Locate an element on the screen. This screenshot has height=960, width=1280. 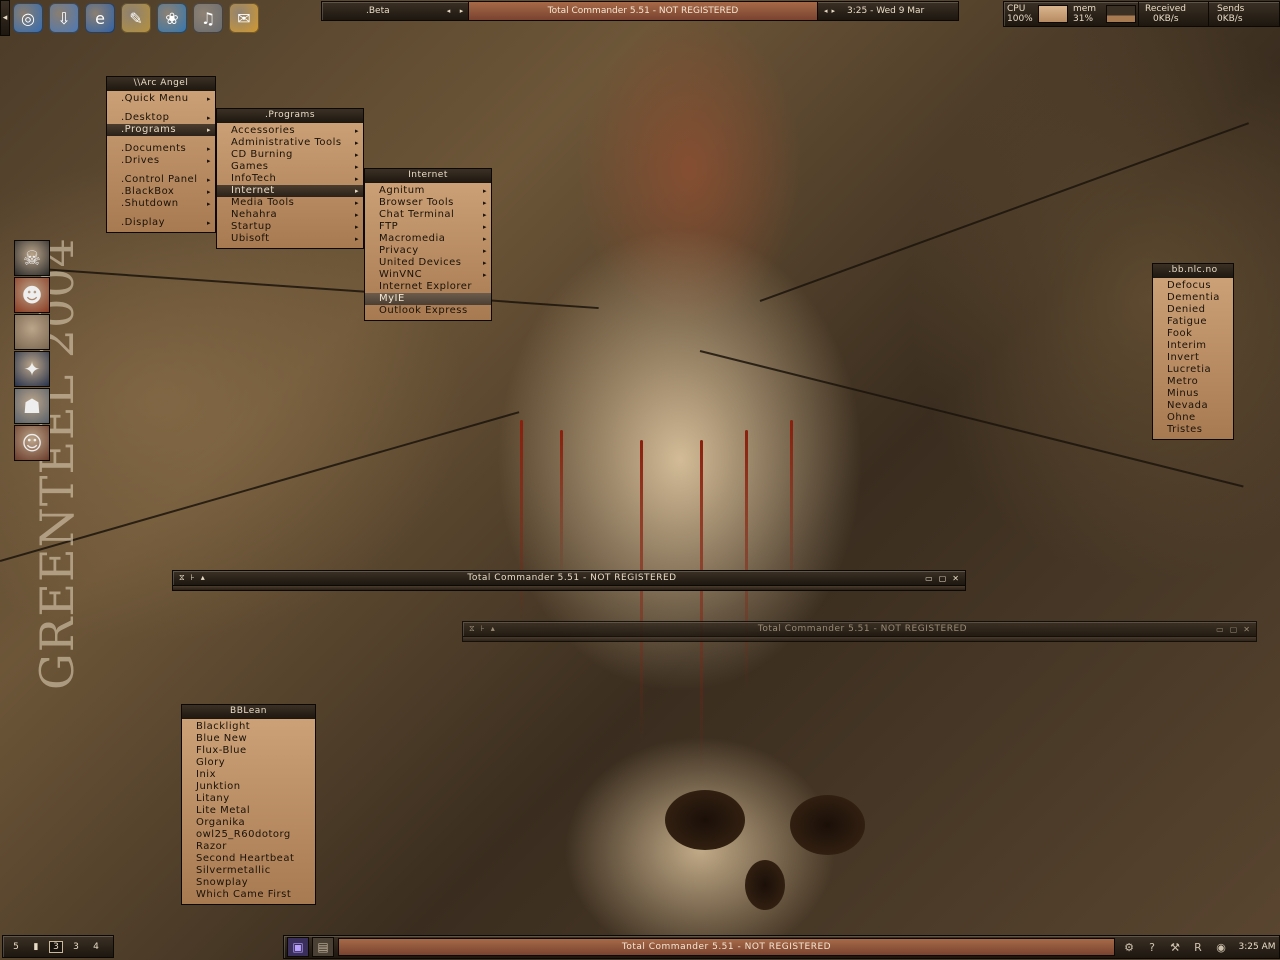
dock-button: ☺ is located at coordinates (32, 443).